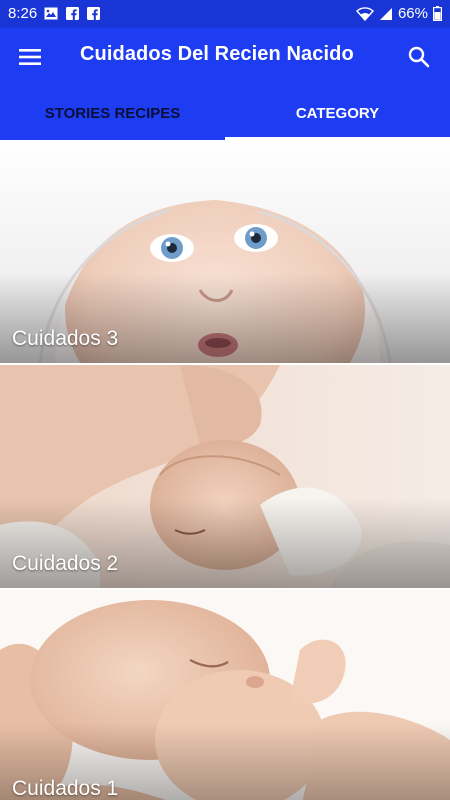  What do you see at coordinates (65, 563) in the screenshot?
I see `card-title: Cuidados 2` at bounding box center [65, 563].